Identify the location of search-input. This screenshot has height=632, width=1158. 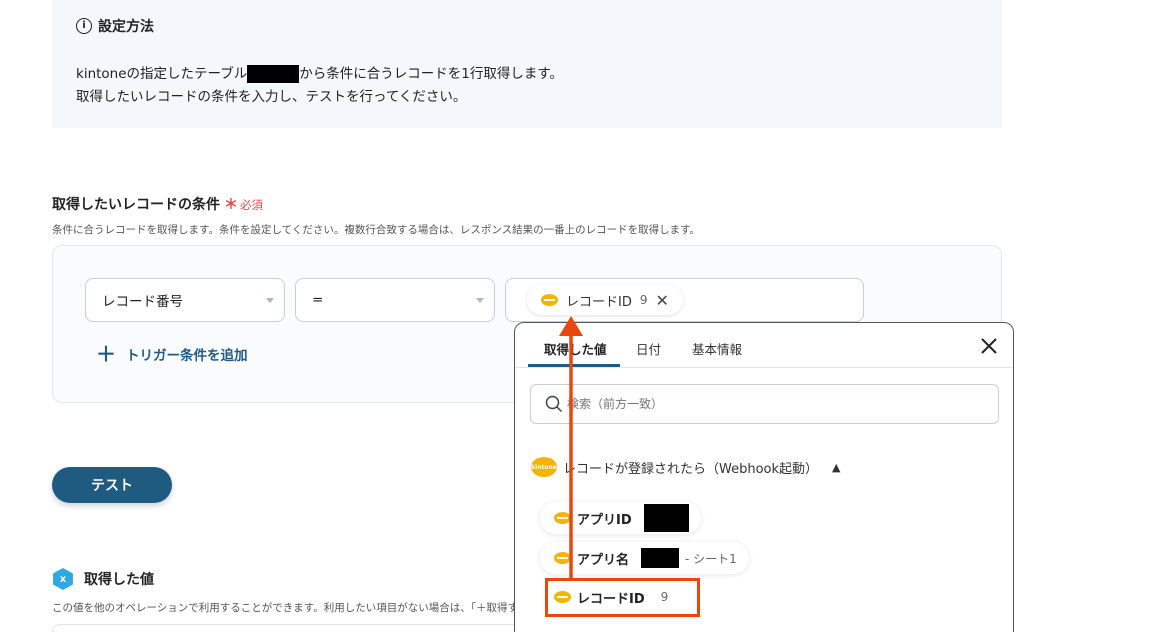
(767, 404).